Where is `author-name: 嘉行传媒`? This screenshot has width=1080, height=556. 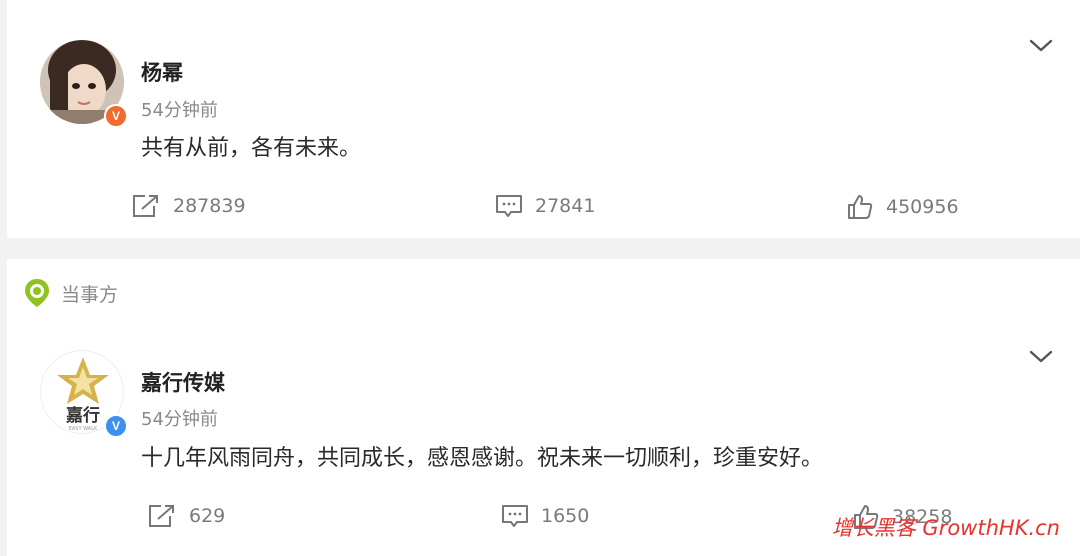
author-name: 嘉行传媒 is located at coordinates (183, 382).